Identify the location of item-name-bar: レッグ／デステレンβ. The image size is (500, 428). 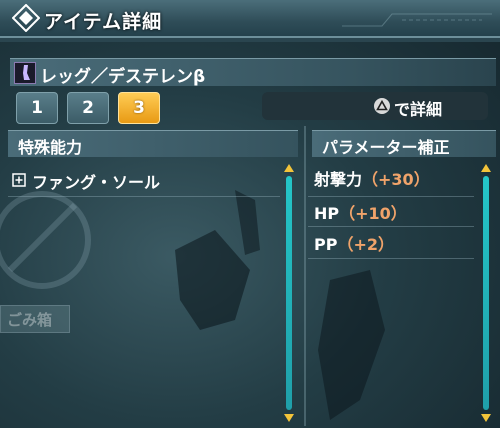
(253, 72).